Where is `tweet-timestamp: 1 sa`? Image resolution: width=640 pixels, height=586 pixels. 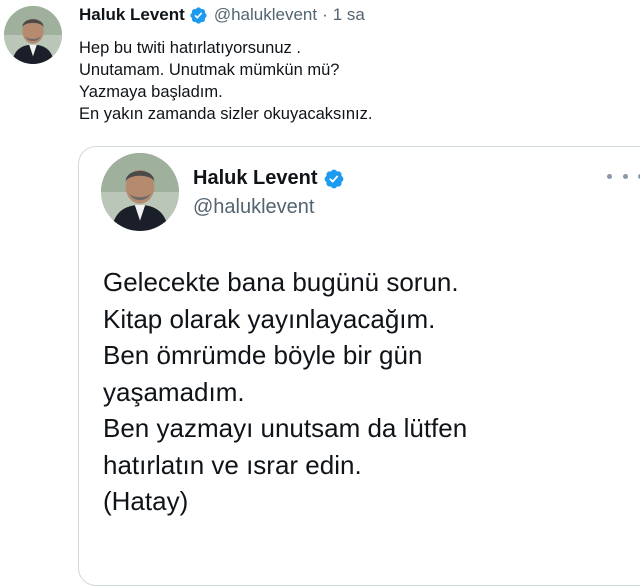
tweet-timestamp: 1 sa is located at coordinates (349, 15).